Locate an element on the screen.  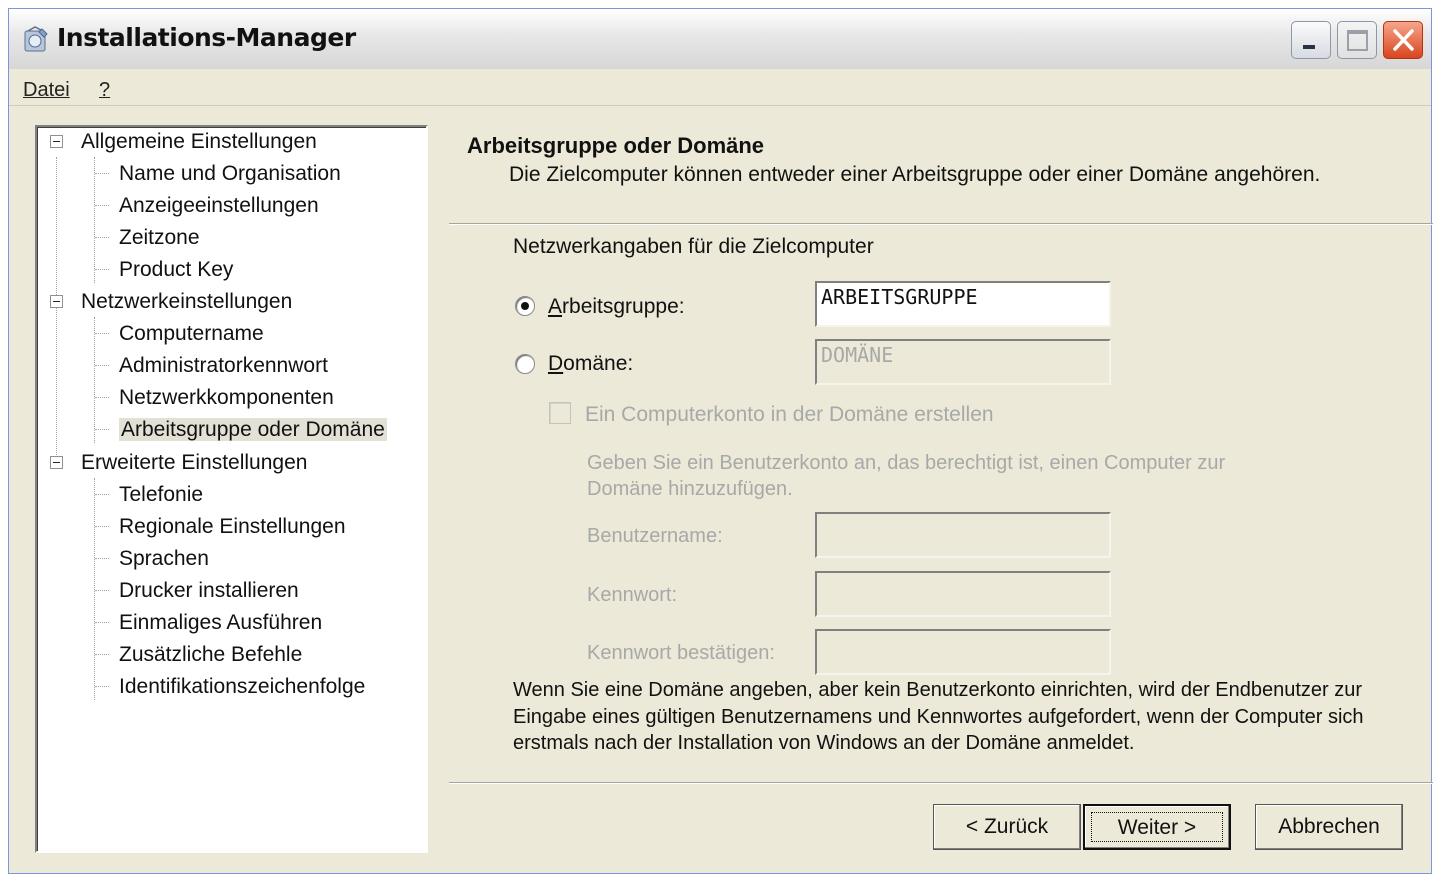
tree-item-run-once: Einmaliges Ausführen is located at coordinates (220, 623).